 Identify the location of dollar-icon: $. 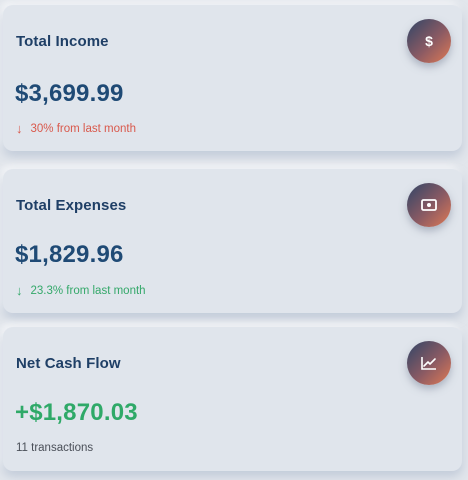
(429, 41).